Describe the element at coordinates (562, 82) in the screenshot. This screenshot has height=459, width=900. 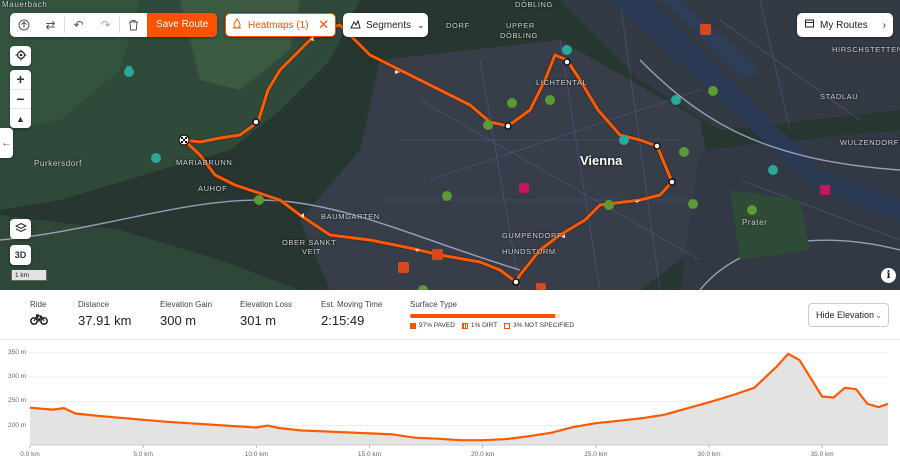
I see `map-label: LICHTENTAL` at that location.